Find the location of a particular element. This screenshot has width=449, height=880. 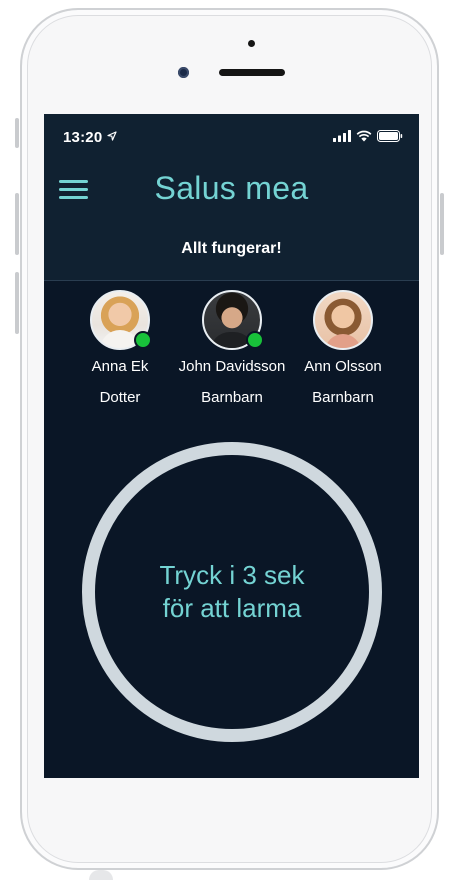

contact-john-davidsson: John Davidsson Barnbarn is located at coordinates (232, 348).